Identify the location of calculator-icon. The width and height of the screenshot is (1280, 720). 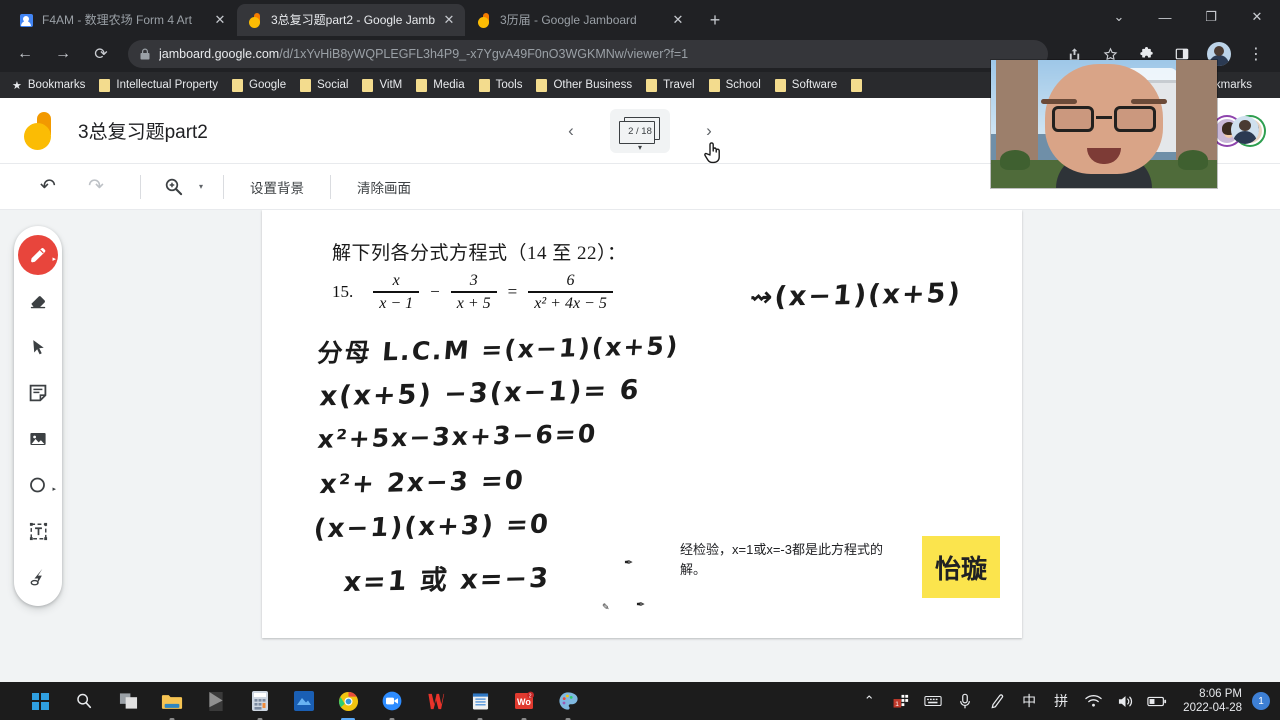
(260, 703).